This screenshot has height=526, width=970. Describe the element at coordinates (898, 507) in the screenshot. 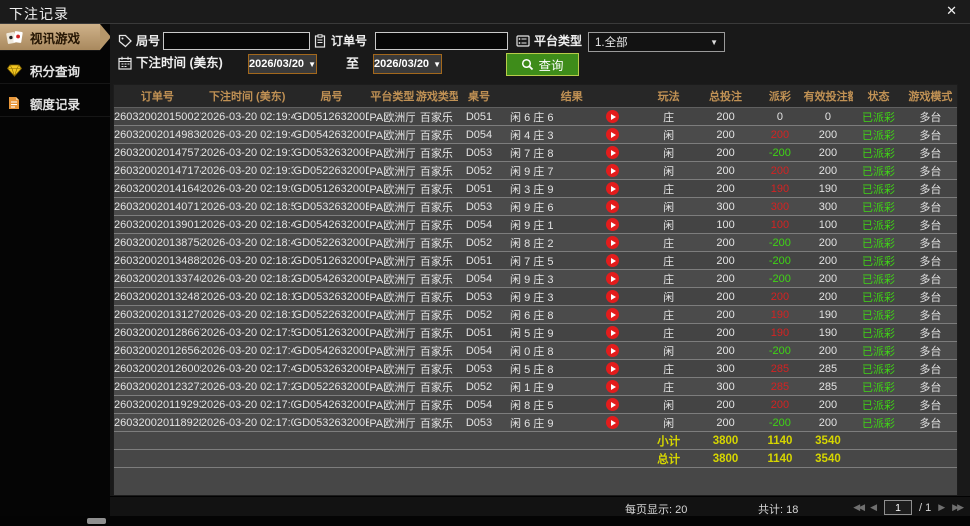

I see `page-input` at that location.